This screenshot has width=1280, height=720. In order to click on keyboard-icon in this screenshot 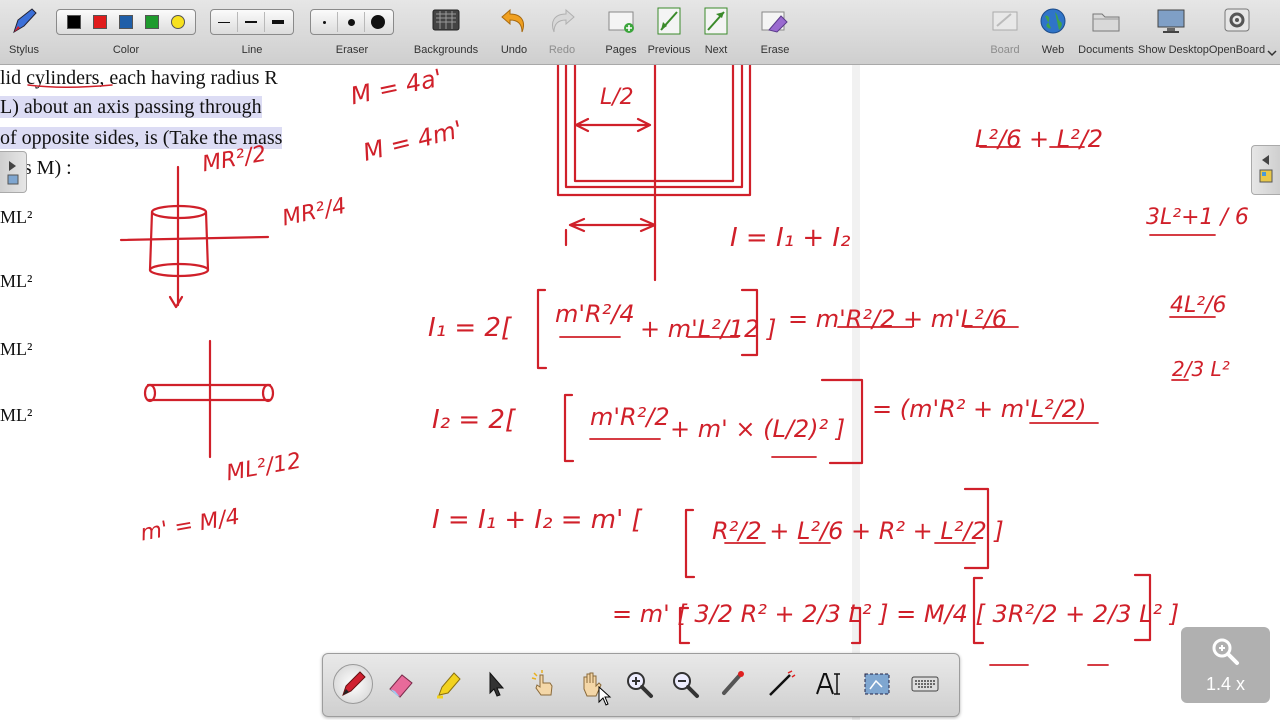, I will do `click(925, 684)`.